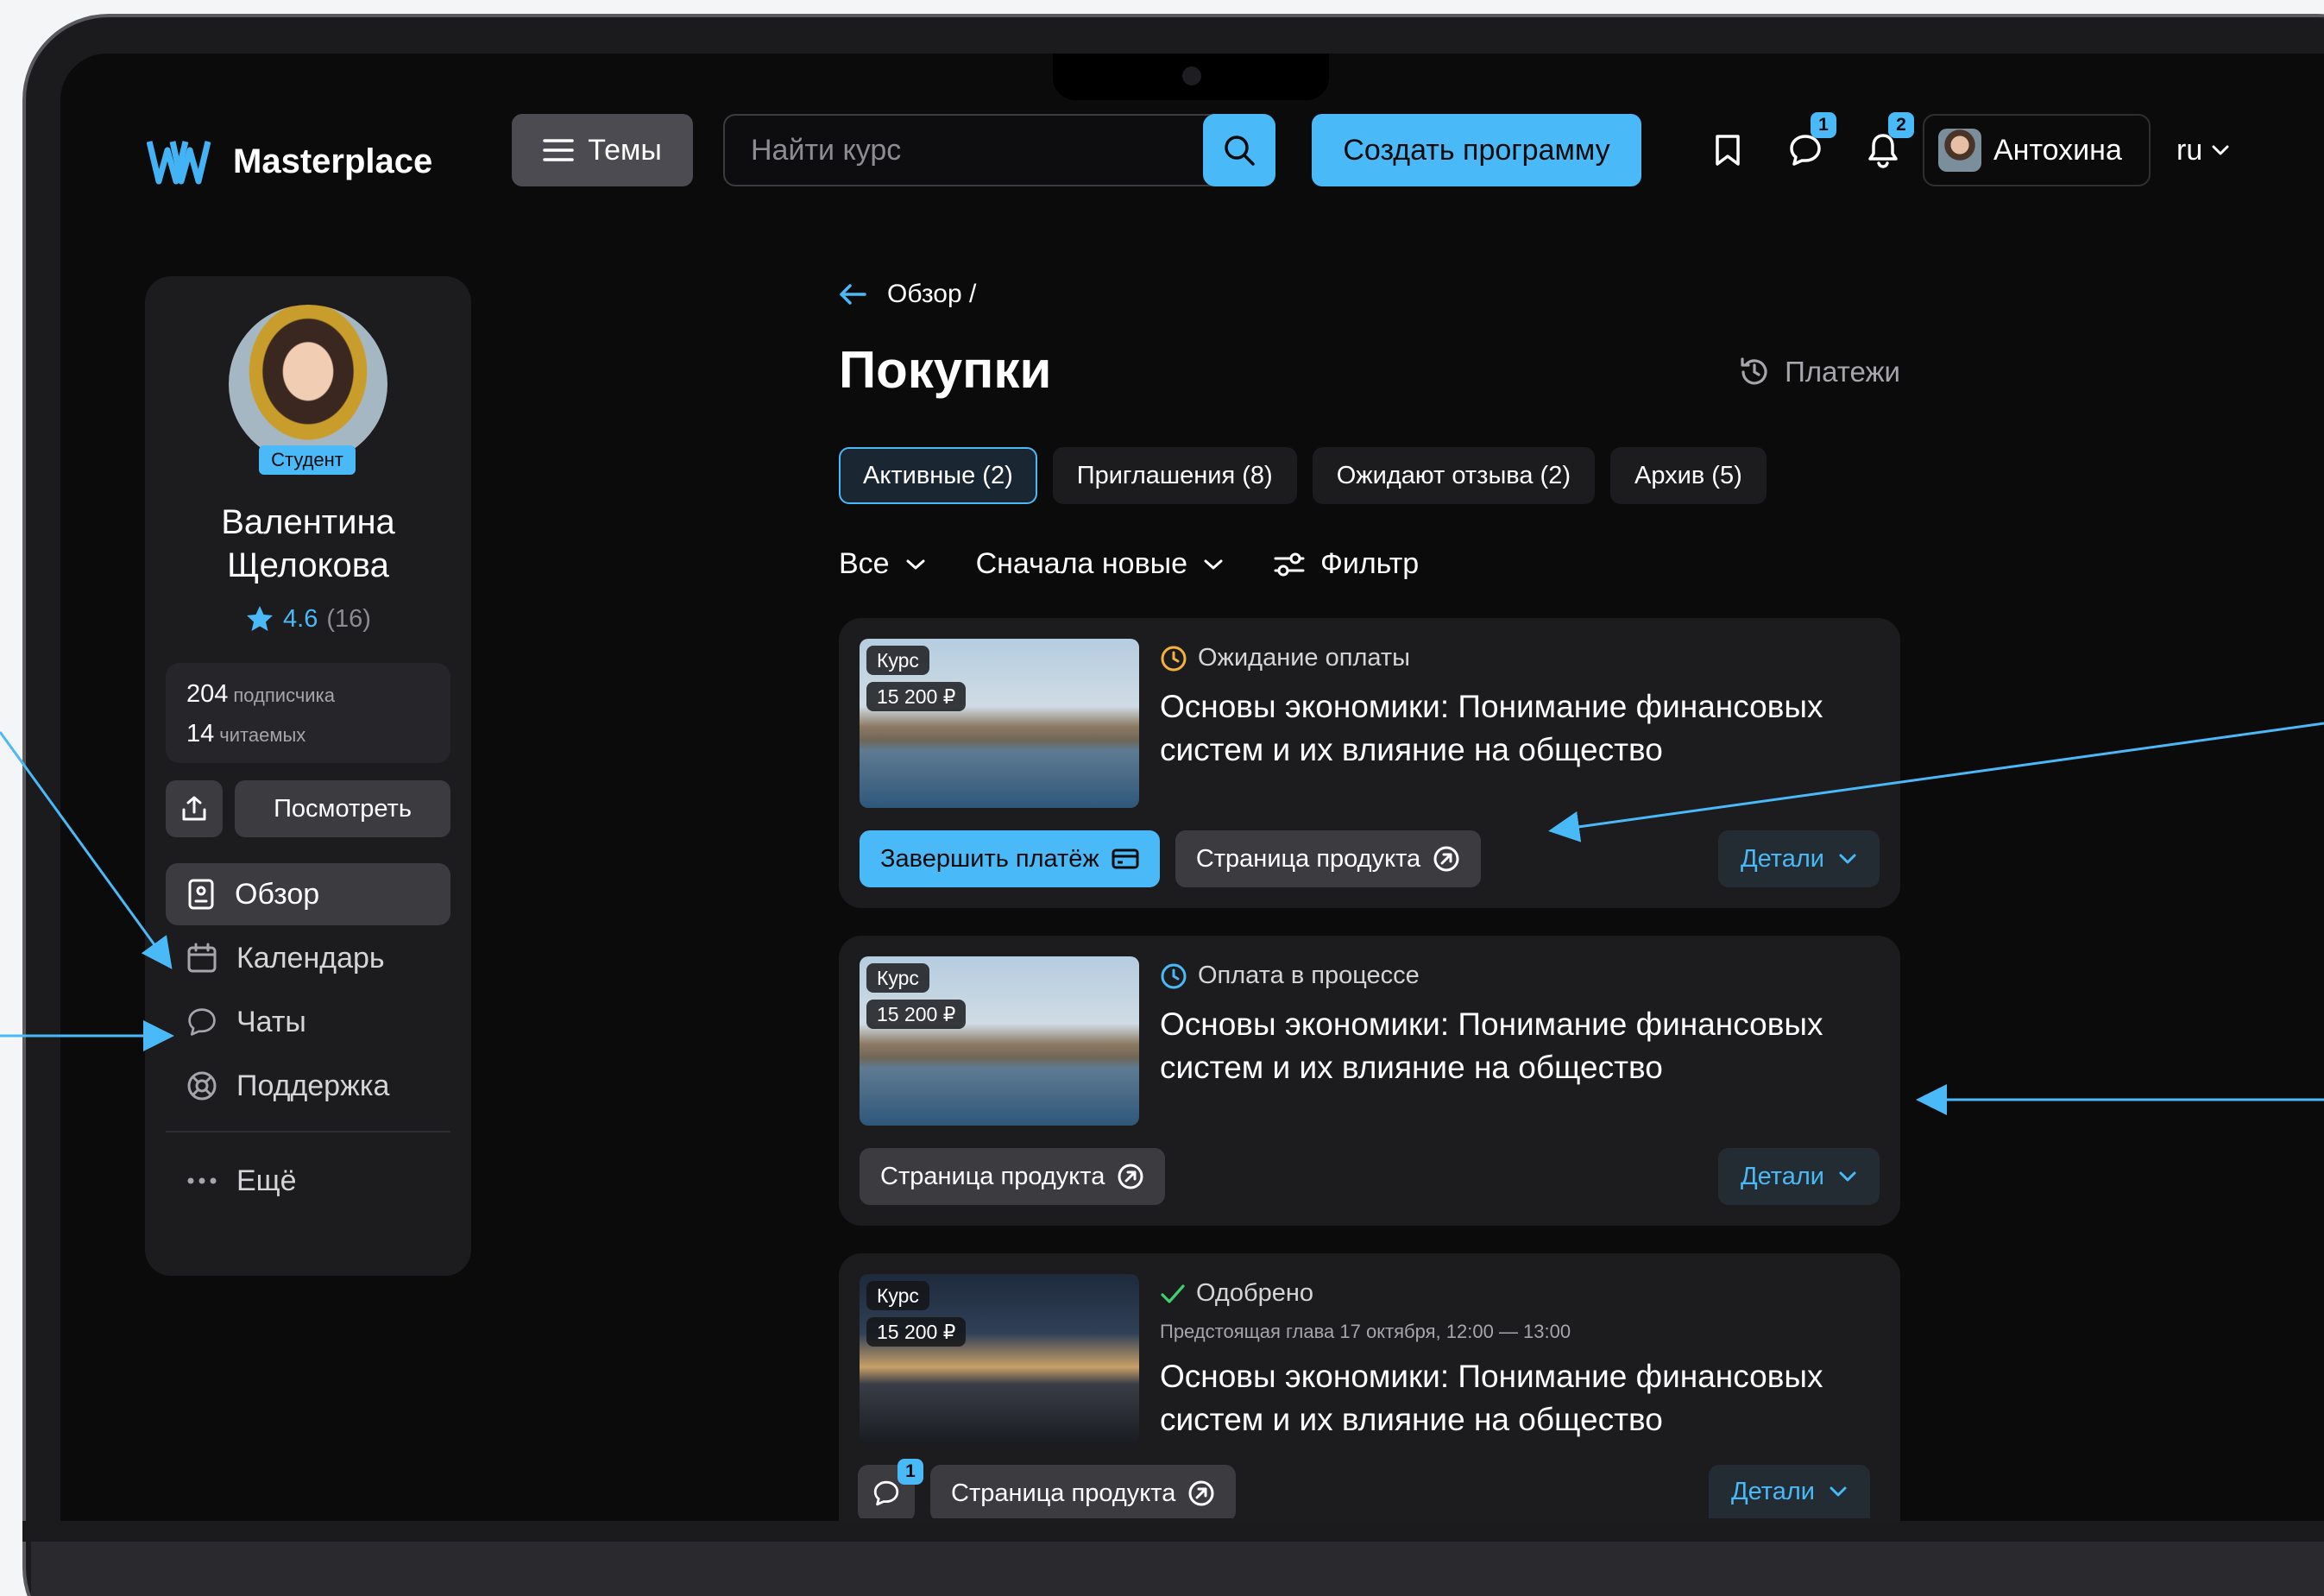  What do you see at coordinates (179, 163) in the screenshot?
I see `logo-icon` at bounding box center [179, 163].